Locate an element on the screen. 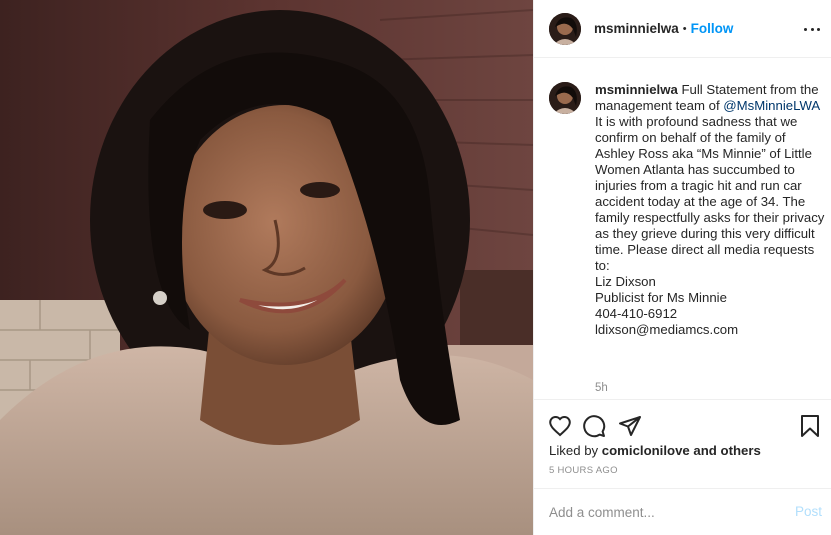  post-comment-button: Post is located at coordinates (808, 511).